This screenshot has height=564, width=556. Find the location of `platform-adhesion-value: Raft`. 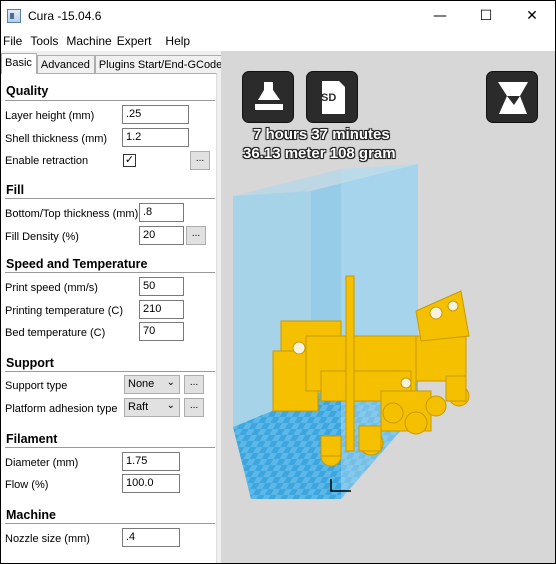

platform-adhesion-value: Raft is located at coordinates (138, 407).